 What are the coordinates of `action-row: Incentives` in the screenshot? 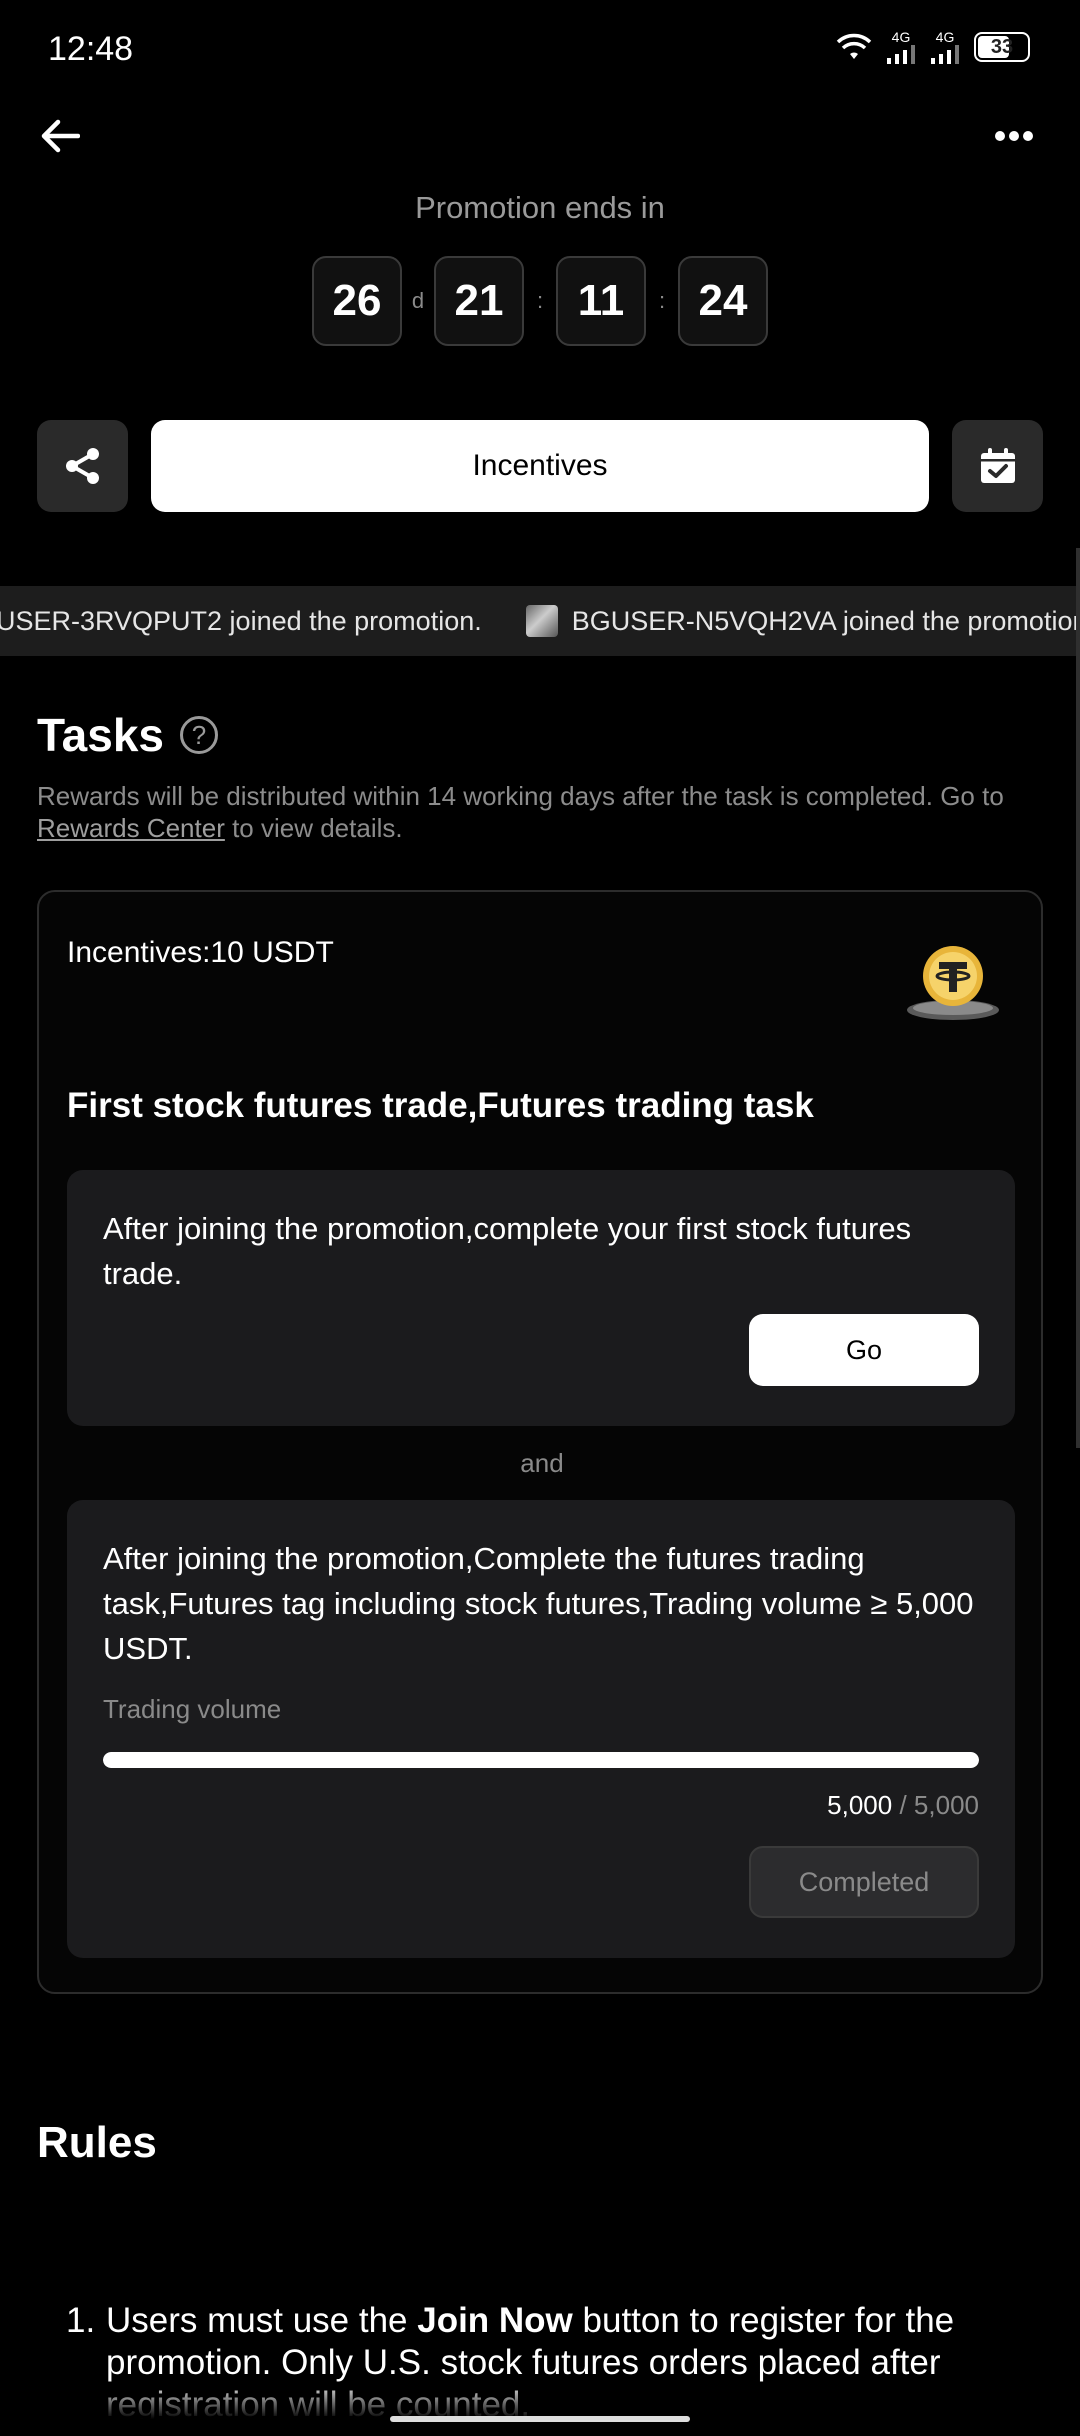 It's located at (540, 466).